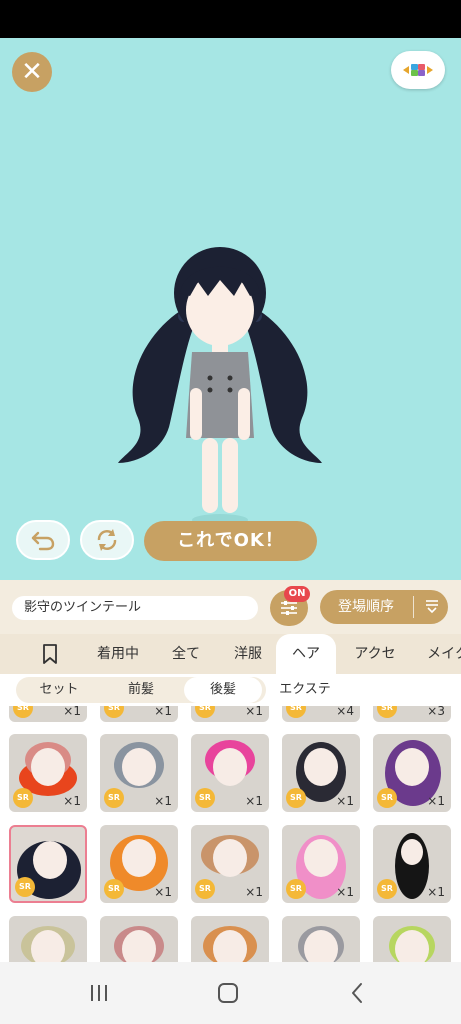  I want to click on undo-button, so click(43, 540).